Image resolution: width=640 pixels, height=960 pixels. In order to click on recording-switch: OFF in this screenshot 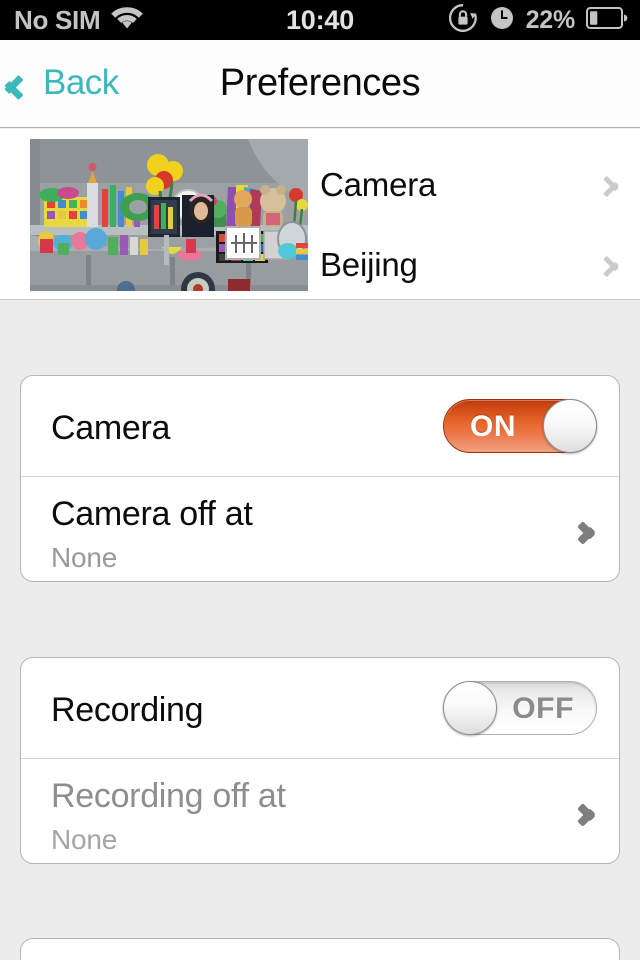, I will do `click(520, 708)`.